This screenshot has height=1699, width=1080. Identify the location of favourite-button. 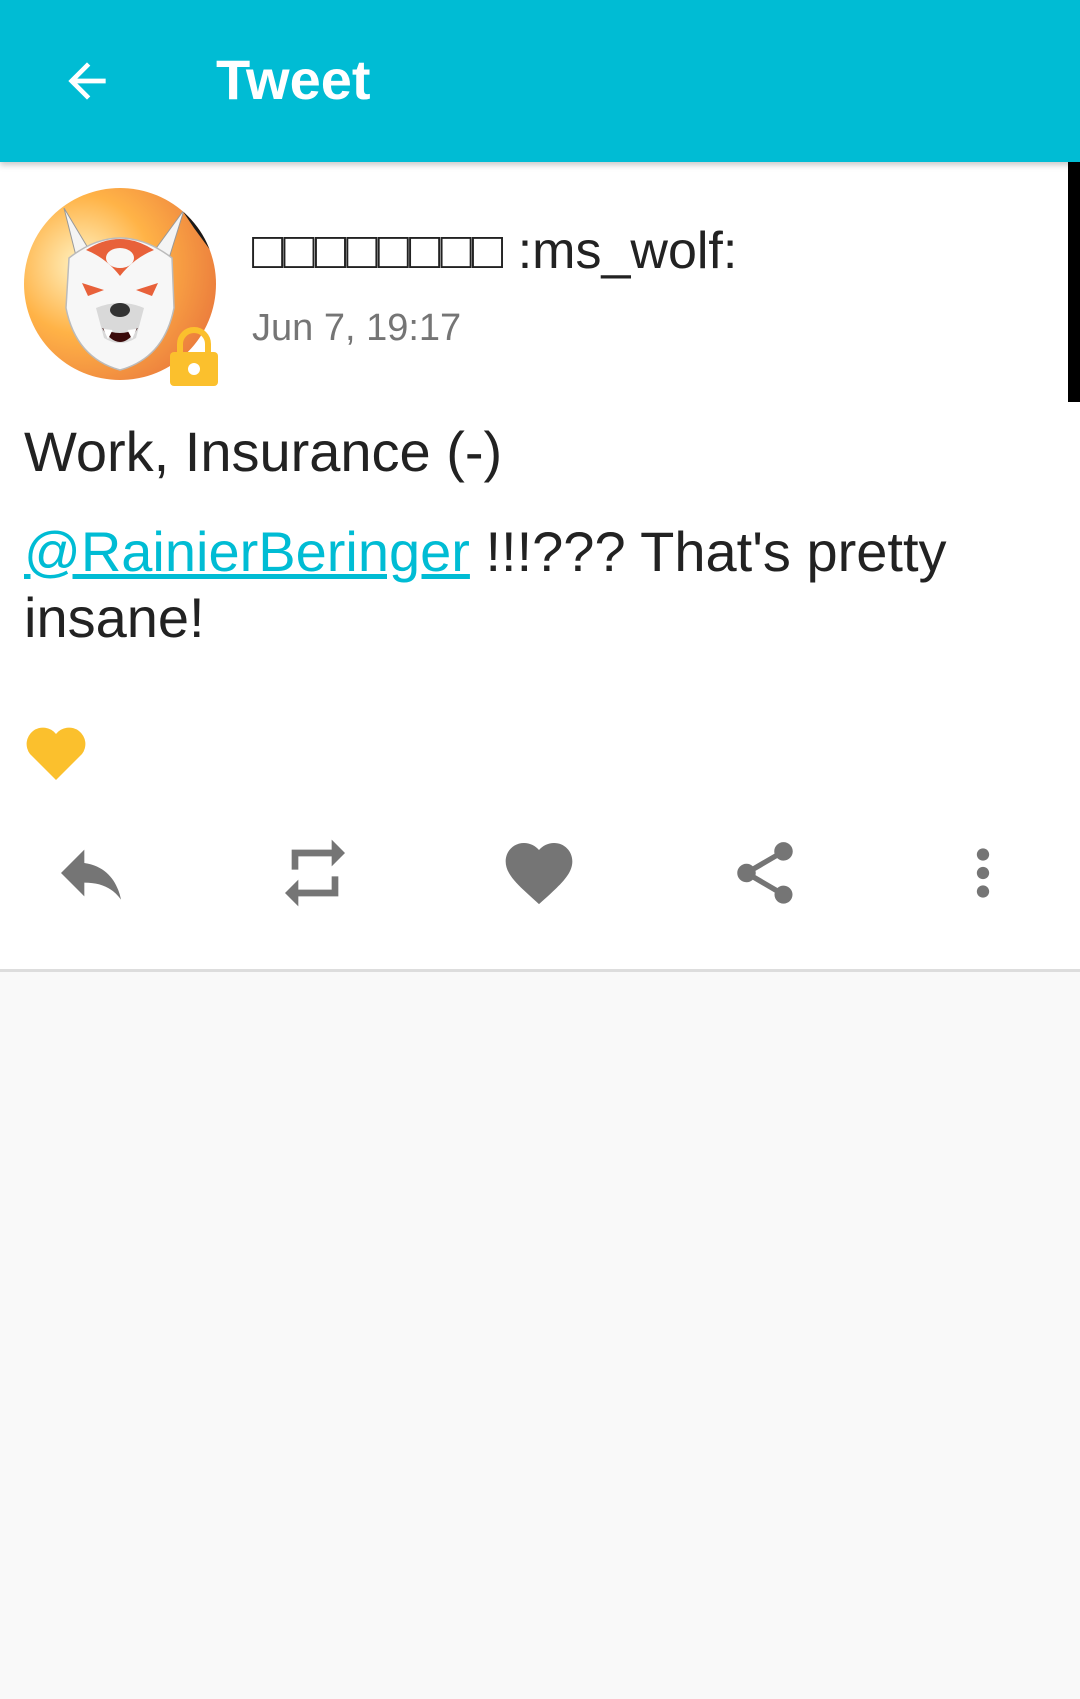
(539, 873).